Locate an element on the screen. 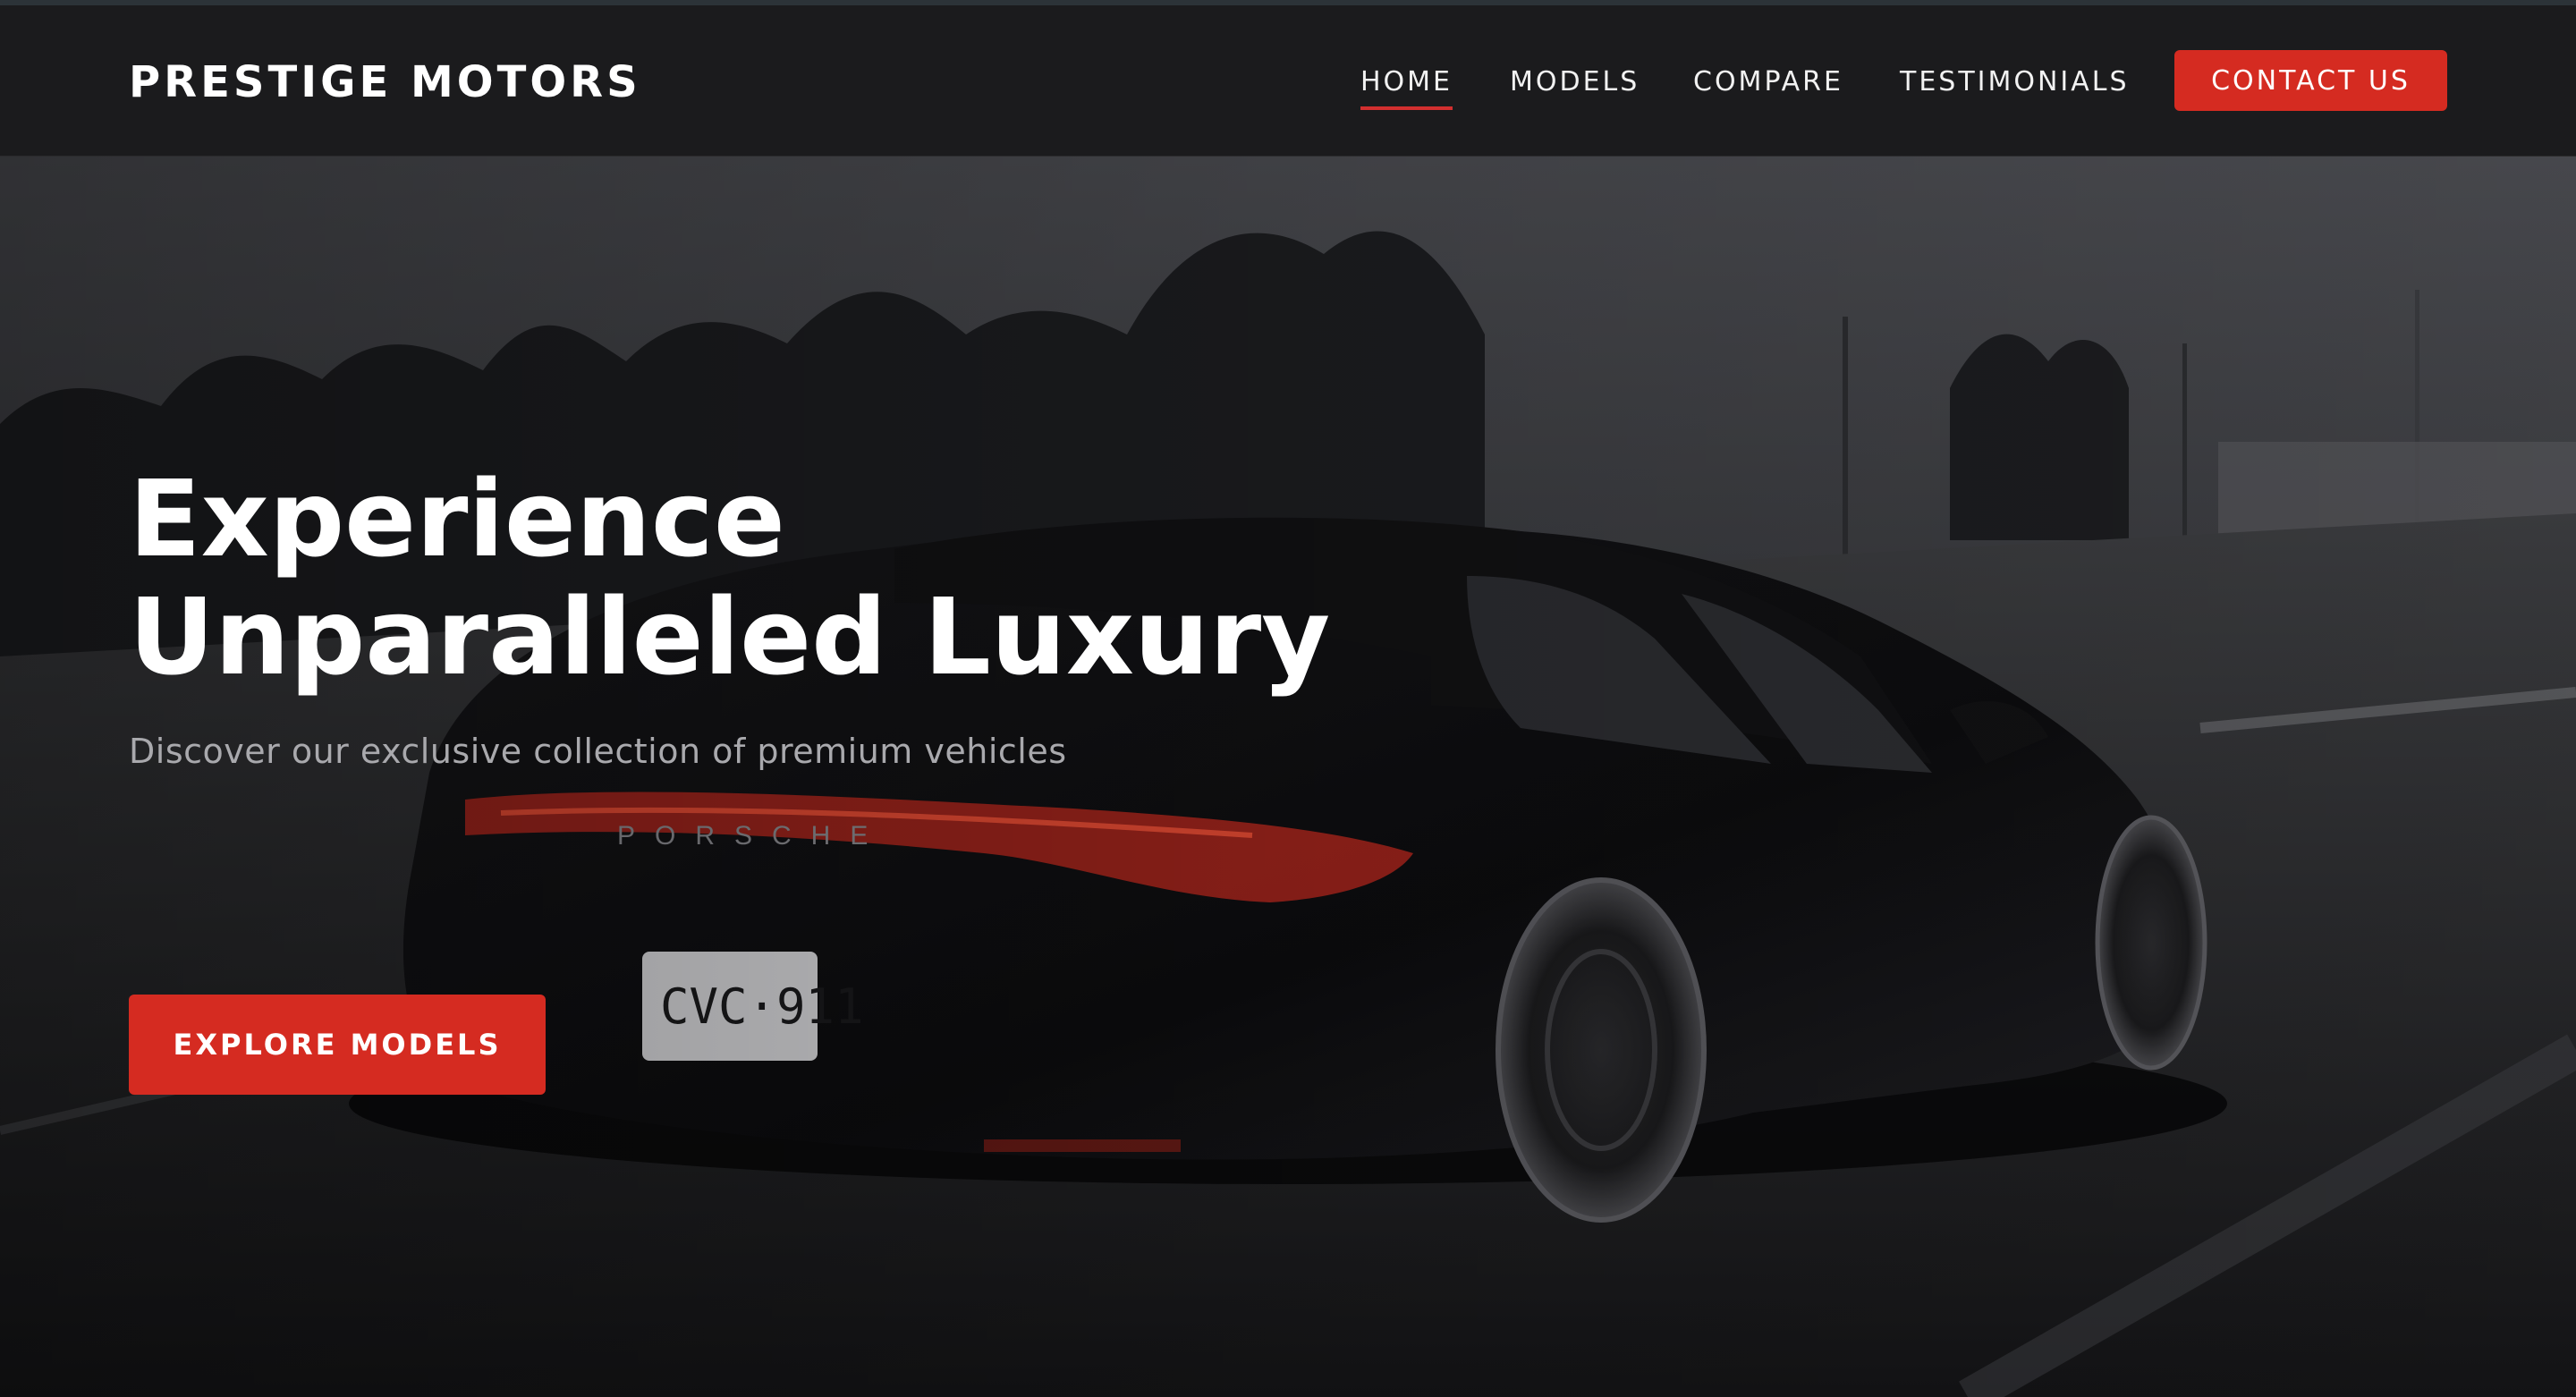  hero-title: Experience Unparalleled Luxury is located at coordinates (730, 577).